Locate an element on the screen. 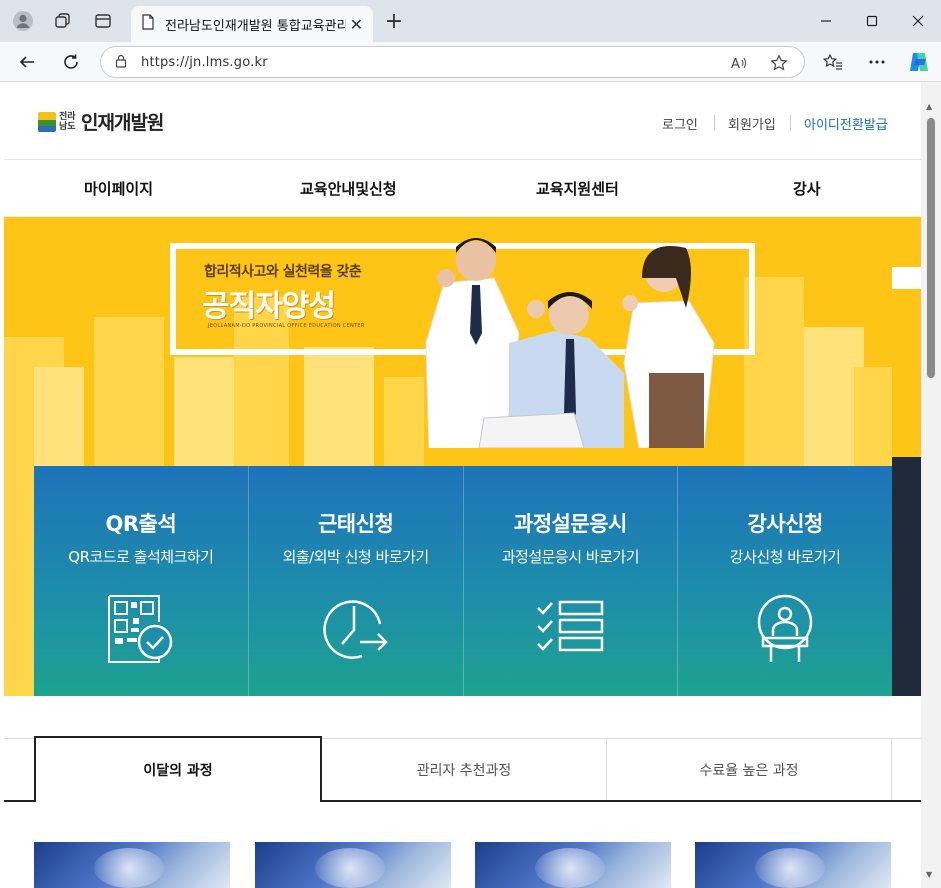  back-arrow-icon is located at coordinates (27, 62).